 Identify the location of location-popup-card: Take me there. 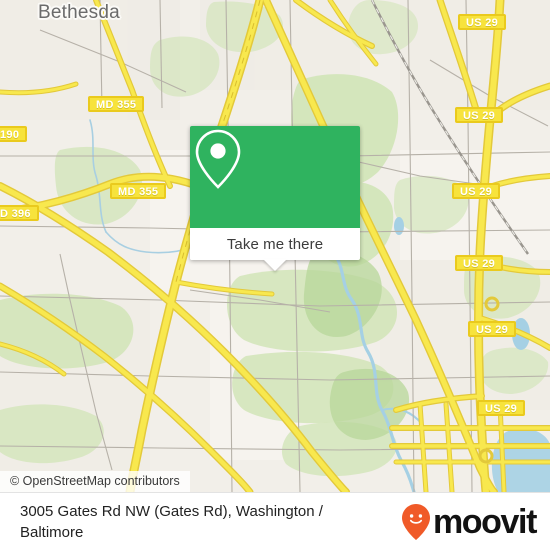
(275, 198).